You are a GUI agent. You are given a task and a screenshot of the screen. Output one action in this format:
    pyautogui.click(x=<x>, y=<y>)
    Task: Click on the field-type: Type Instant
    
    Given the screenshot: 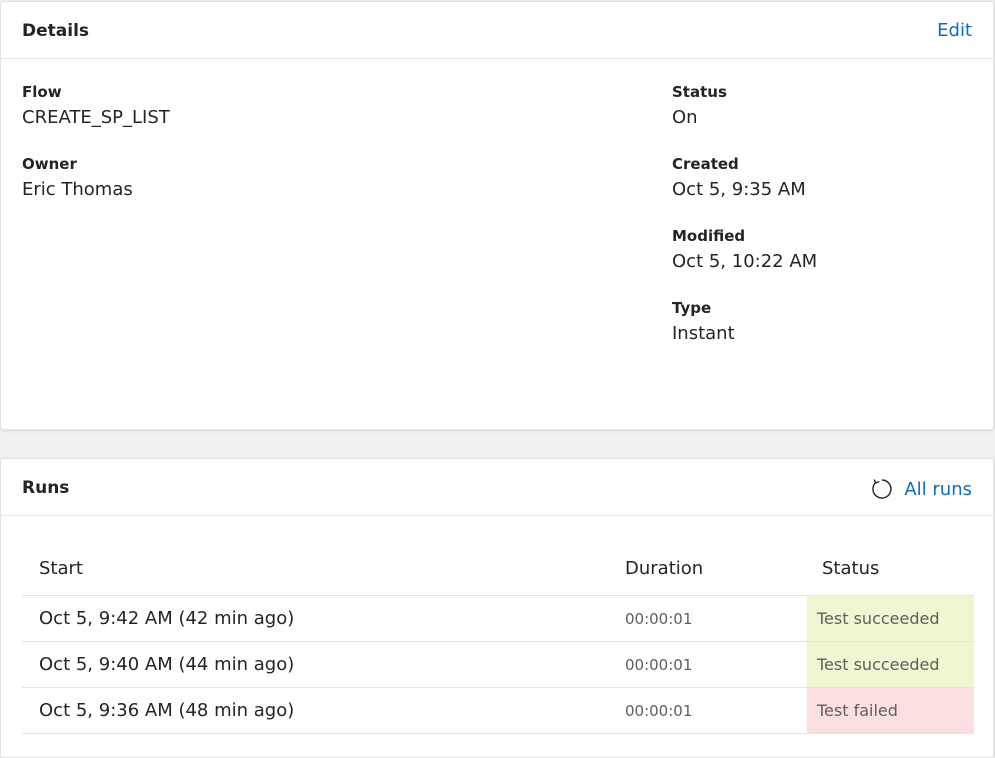 What is the action you would take?
    pyautogui.click(x=703, y=322)
    